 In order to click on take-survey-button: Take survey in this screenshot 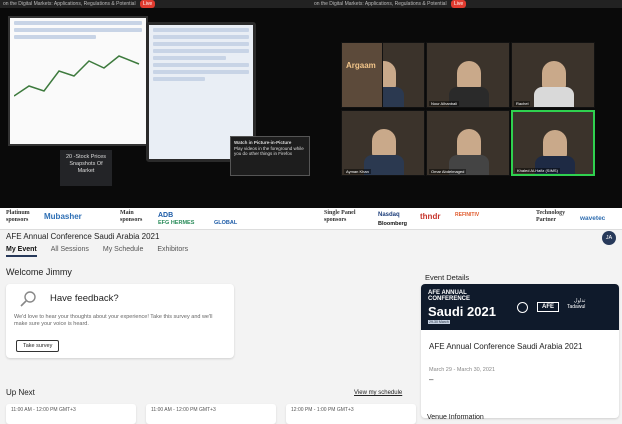, I will do `click(38, 346)`.